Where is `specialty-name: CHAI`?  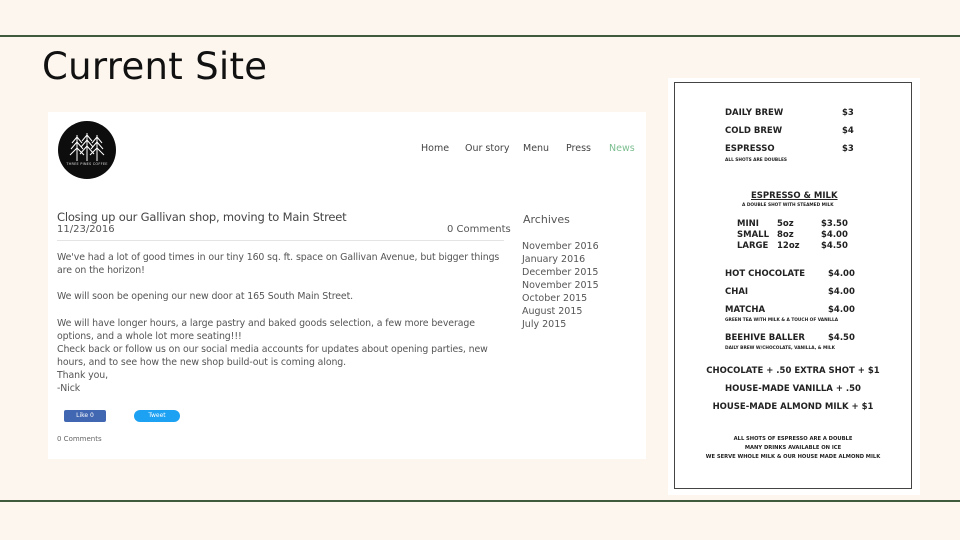 specialty-name: CHAI is located at coordinates (737, 292).